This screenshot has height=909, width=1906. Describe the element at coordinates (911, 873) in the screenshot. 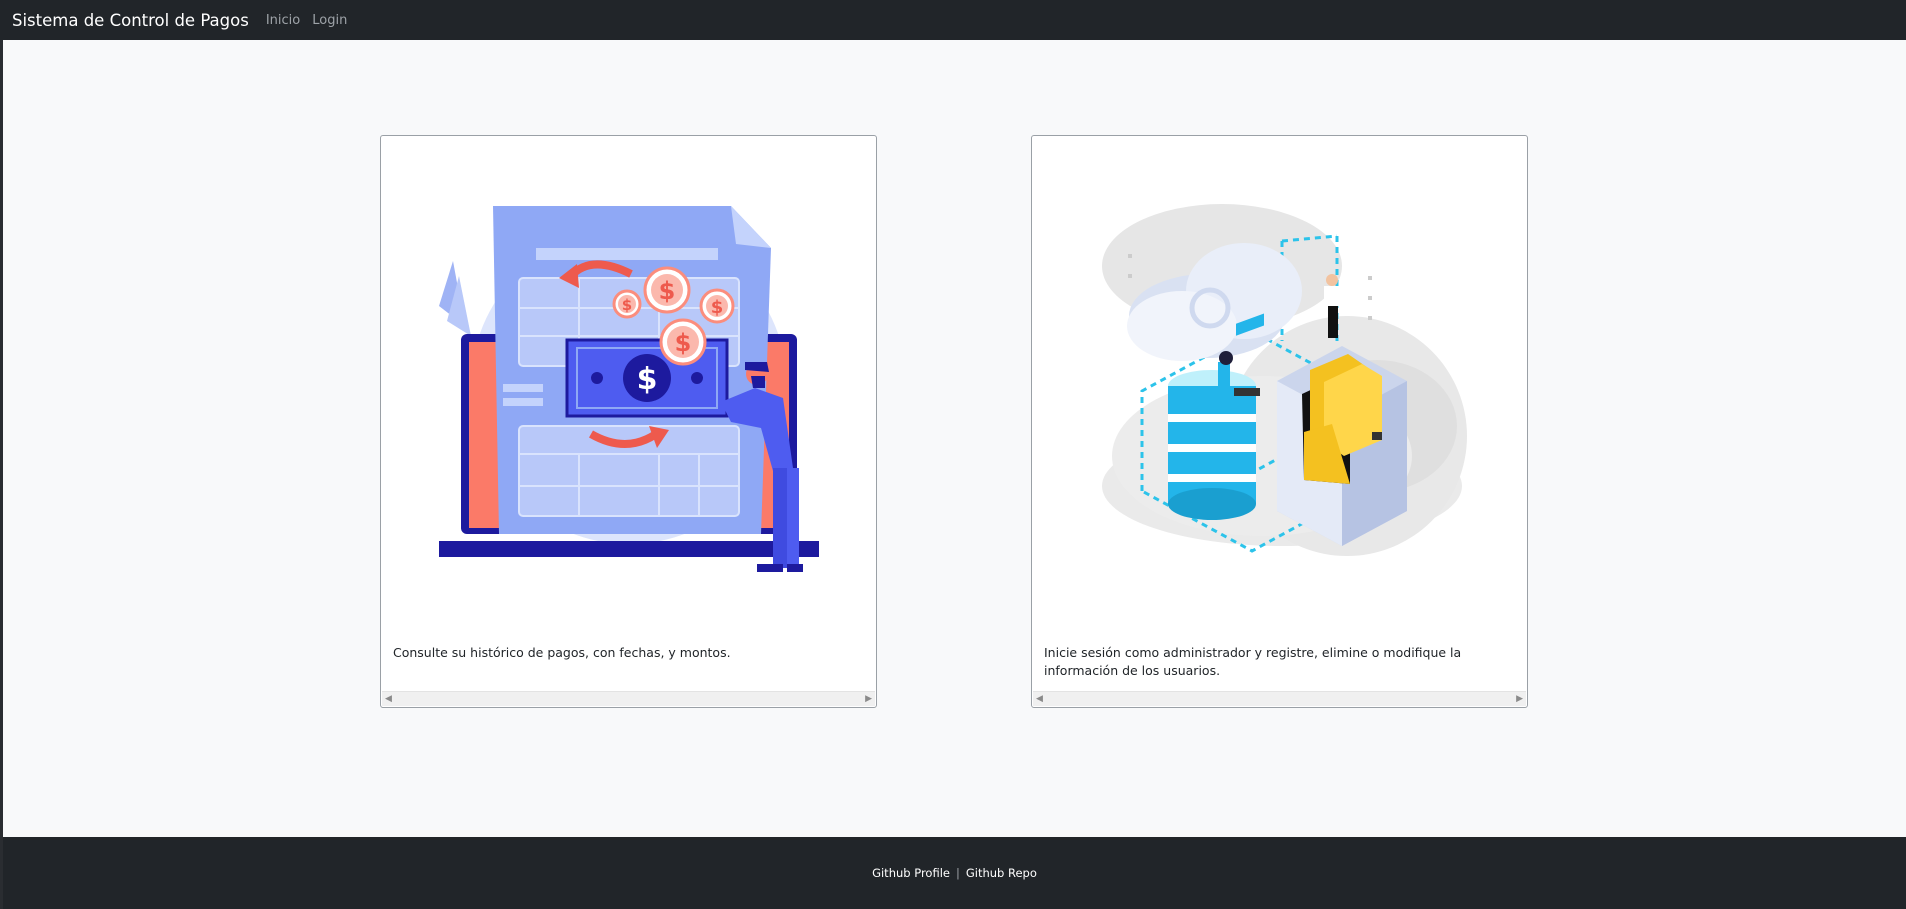

I see `github-profile-link: Github Profile` at that location.